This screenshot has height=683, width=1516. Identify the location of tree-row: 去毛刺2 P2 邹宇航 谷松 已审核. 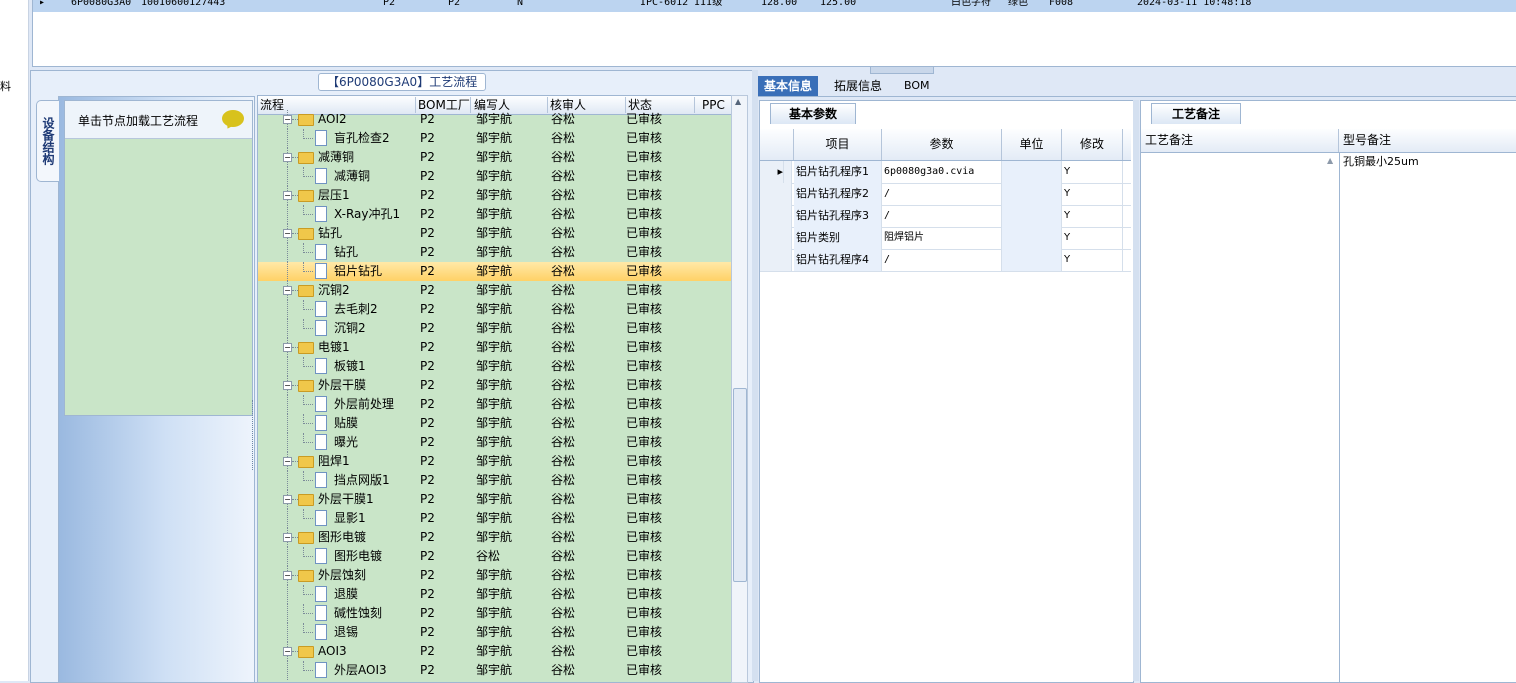
(494, 309).